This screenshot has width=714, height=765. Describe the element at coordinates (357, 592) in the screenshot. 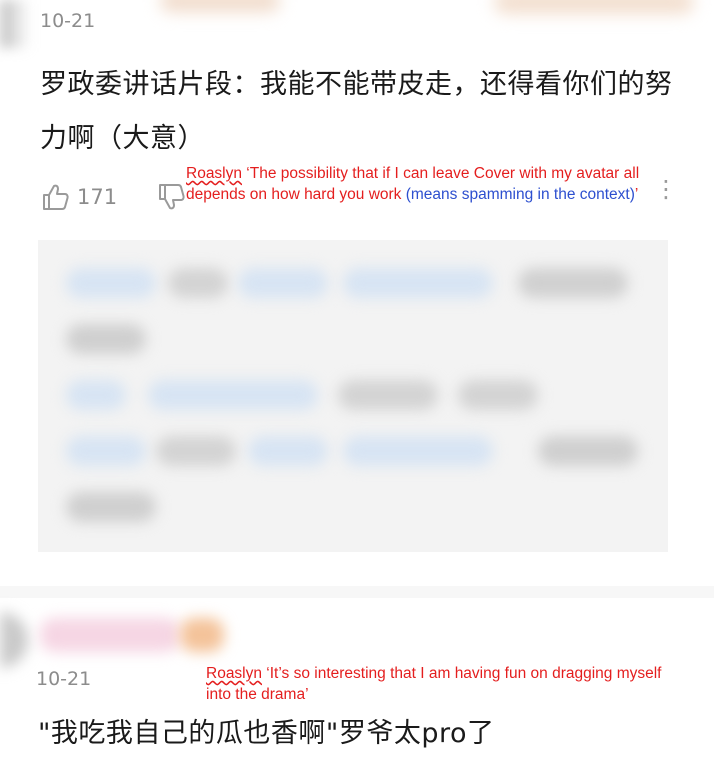

I see `section-divider` at that location.